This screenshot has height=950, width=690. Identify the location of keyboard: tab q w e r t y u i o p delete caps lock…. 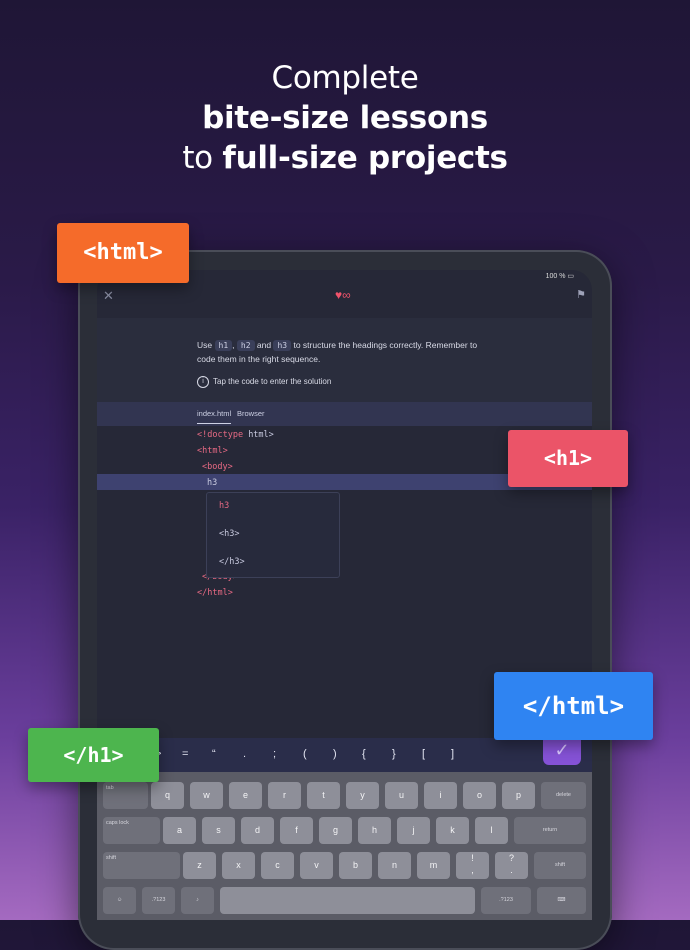
(344, 846).